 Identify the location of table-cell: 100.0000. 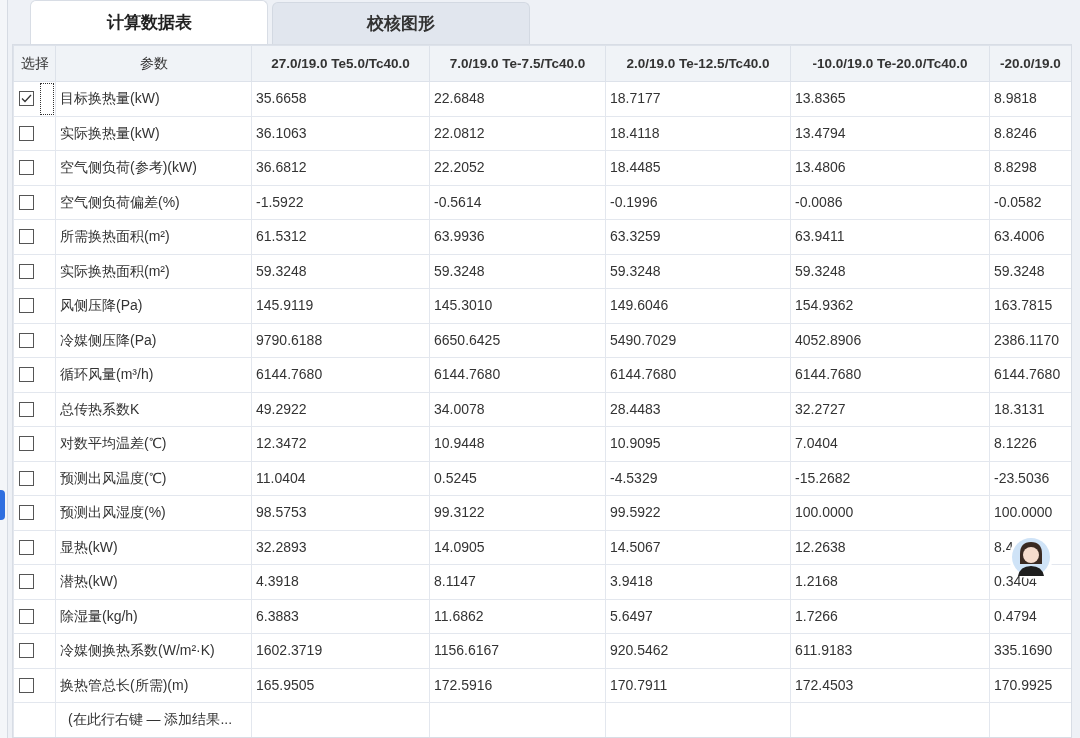
(1023, 512).